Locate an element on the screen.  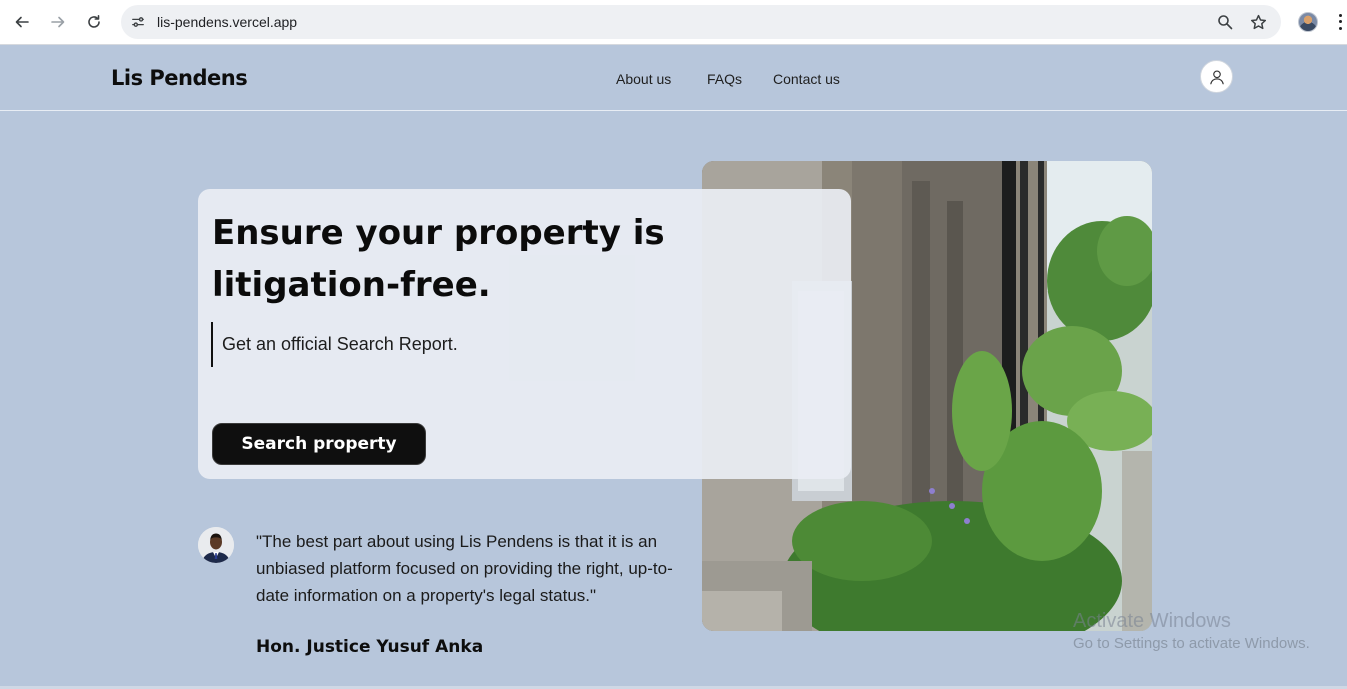
forward-button is located at coordinates (58, 22).